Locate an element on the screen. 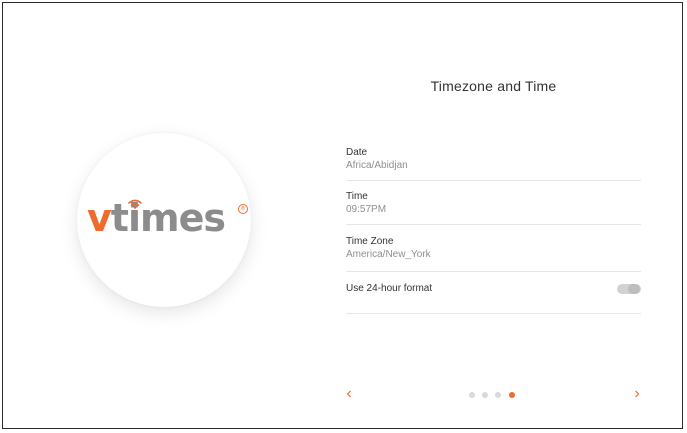 Image resolution: width=687 pixels, height=433 pixels. toggle-knob is located at coordinates (634, 289).